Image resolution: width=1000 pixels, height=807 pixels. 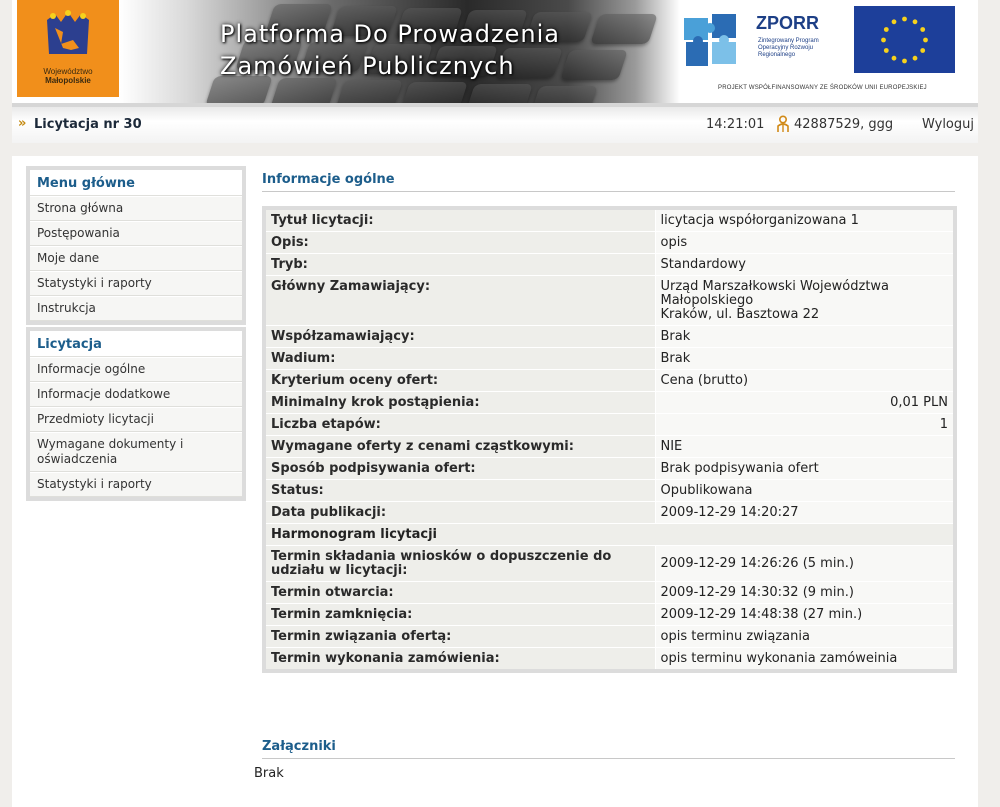 I want to click on menu-item-my-data: Moje dane, so click(x=136, y=258).